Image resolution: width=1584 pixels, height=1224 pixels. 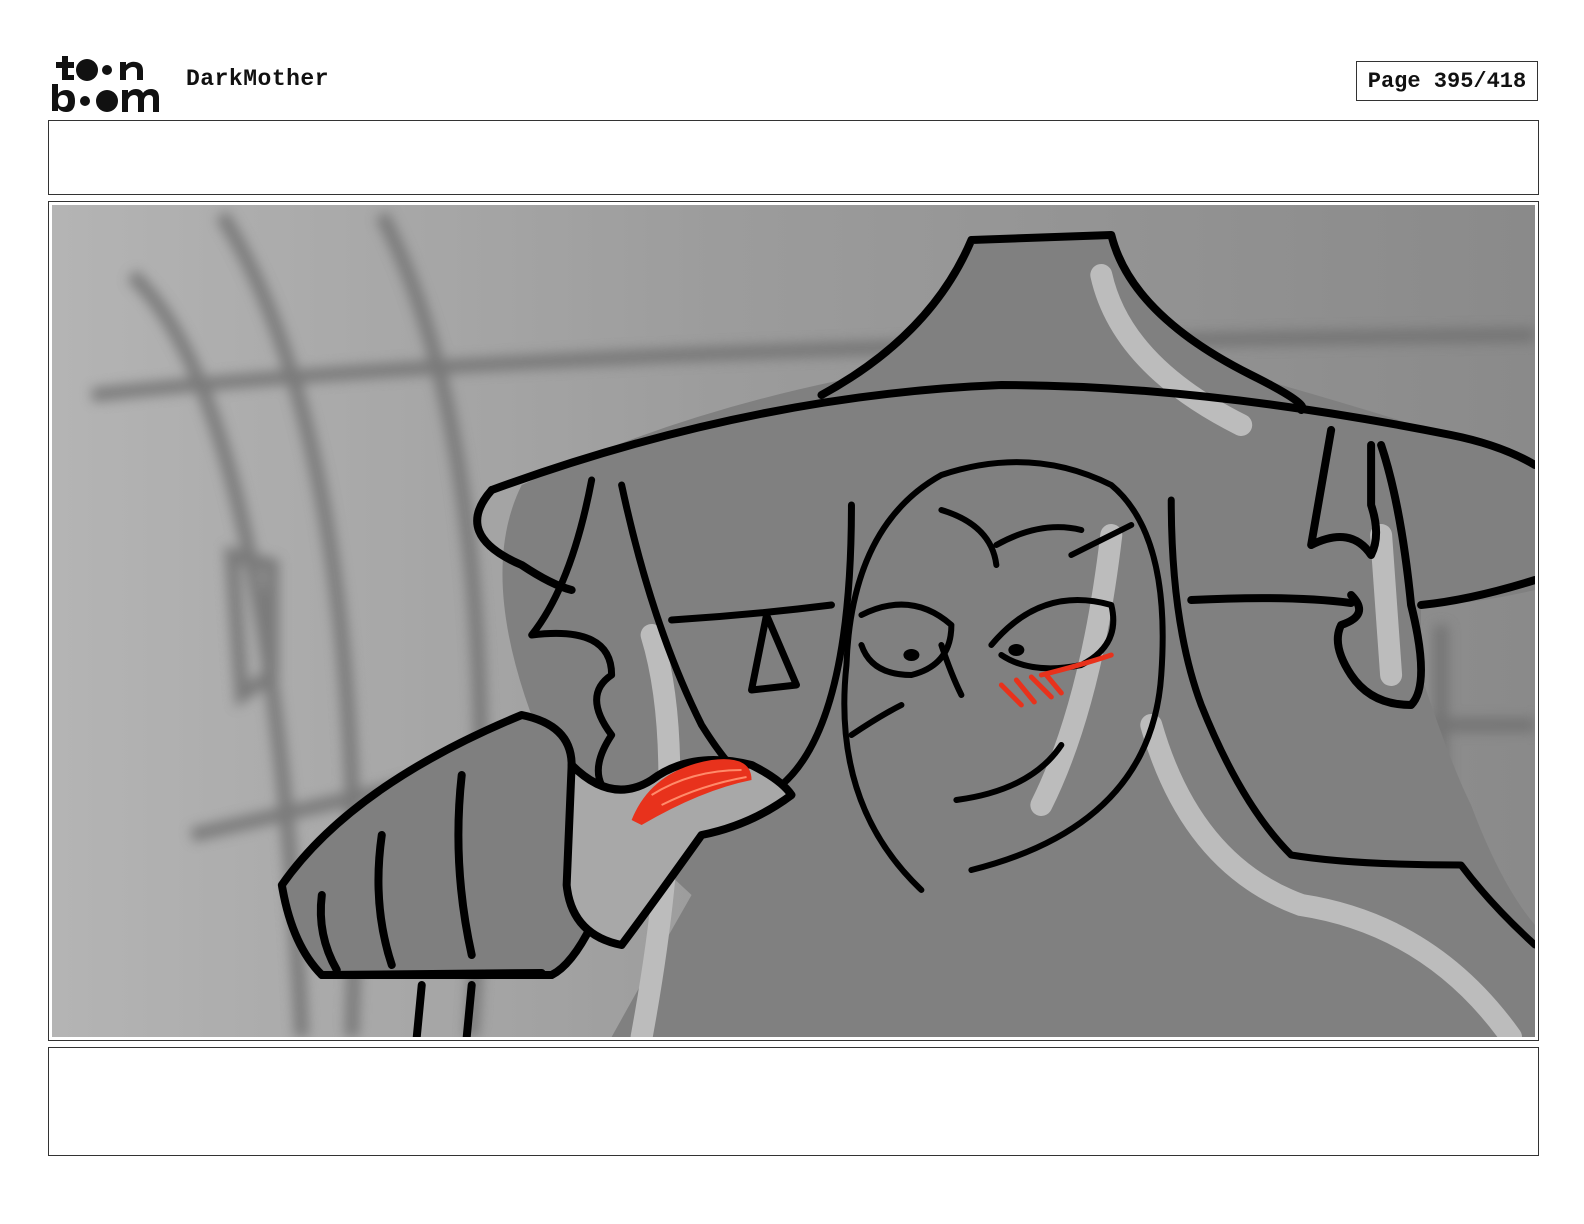 I want to click on page-number-badge: Page 395/418, so click(x=1447, y=81).